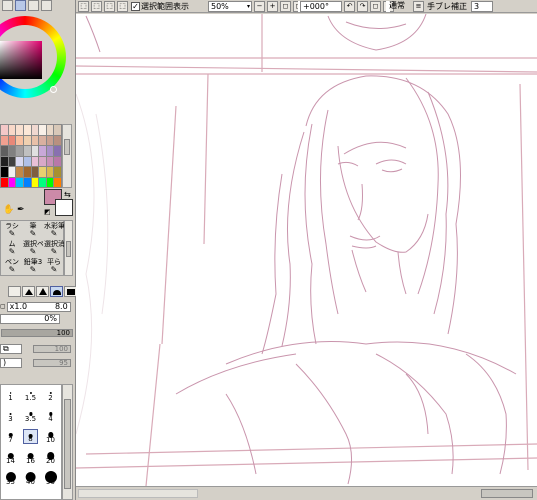 The height and width of the screenshot is (500, 537). What do you see at coordinates (68, 248) in the screenshot?
I see `tool-scrollbar` at bounding box center [68, 248].